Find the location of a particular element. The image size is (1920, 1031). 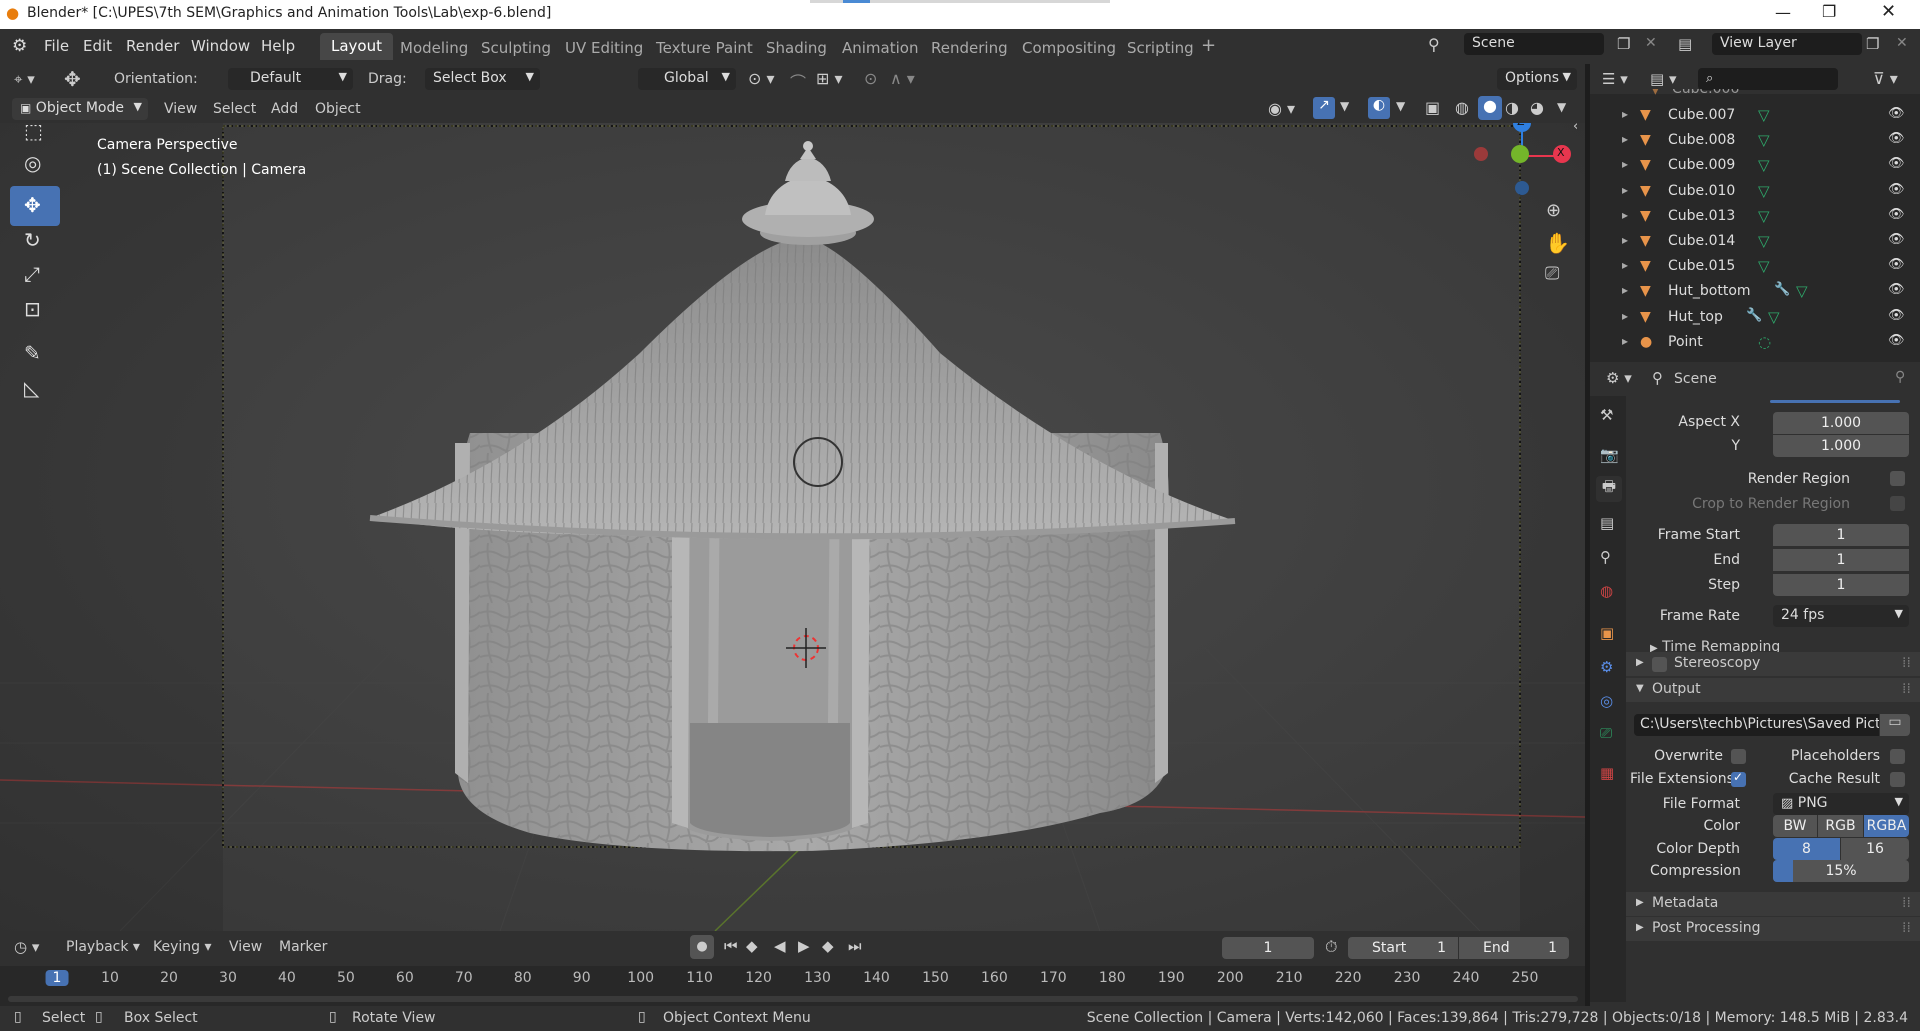

output-panel-header: ▼ Output ⁞⁞ is located at coordinates (1773, 690).